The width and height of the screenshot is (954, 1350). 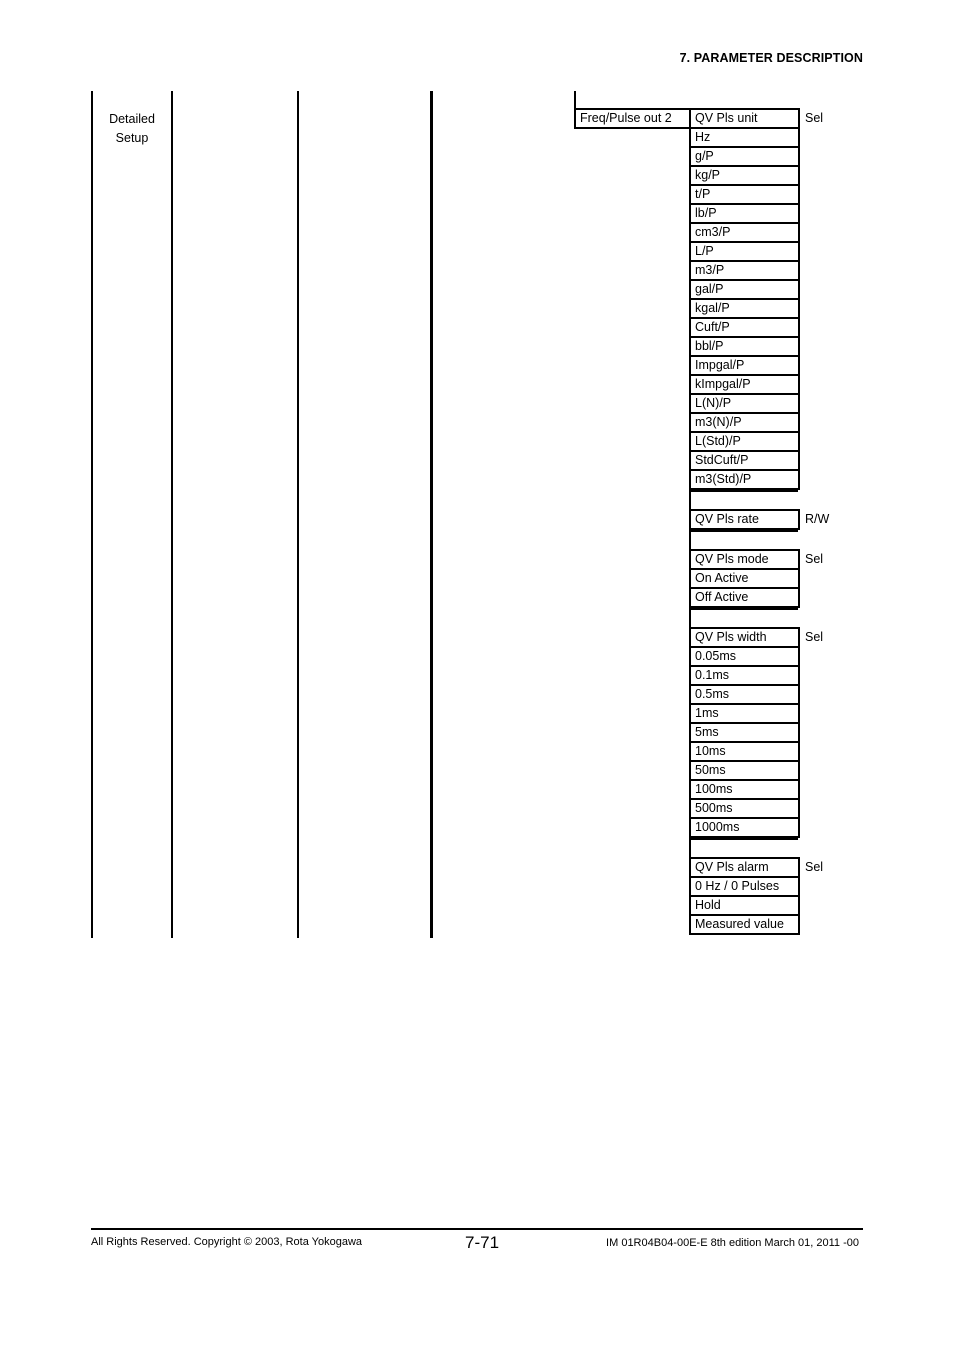 I want to click on option-item: 10ms, so click(x=744, y=750).